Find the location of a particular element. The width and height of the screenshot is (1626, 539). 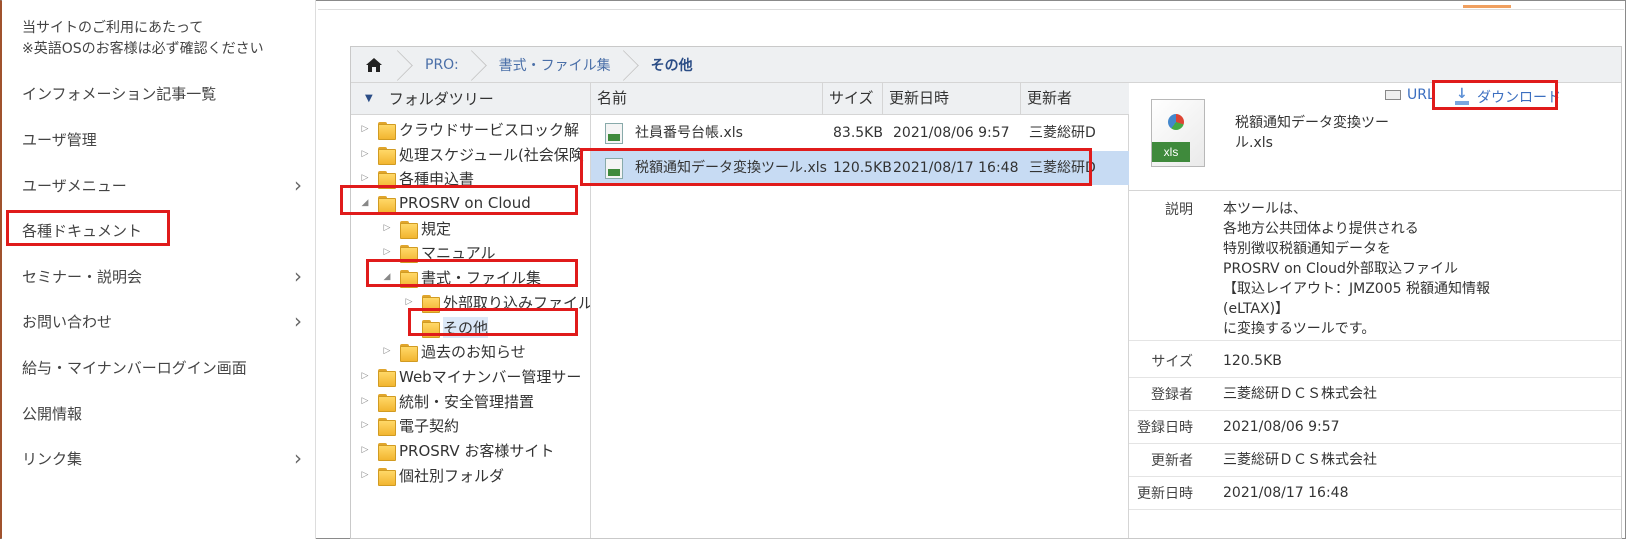

file-row: 社員番号台帳.xls 83.5KB 2021/08/06 9:57 三菱総研D is located at coordinates (860, 133).